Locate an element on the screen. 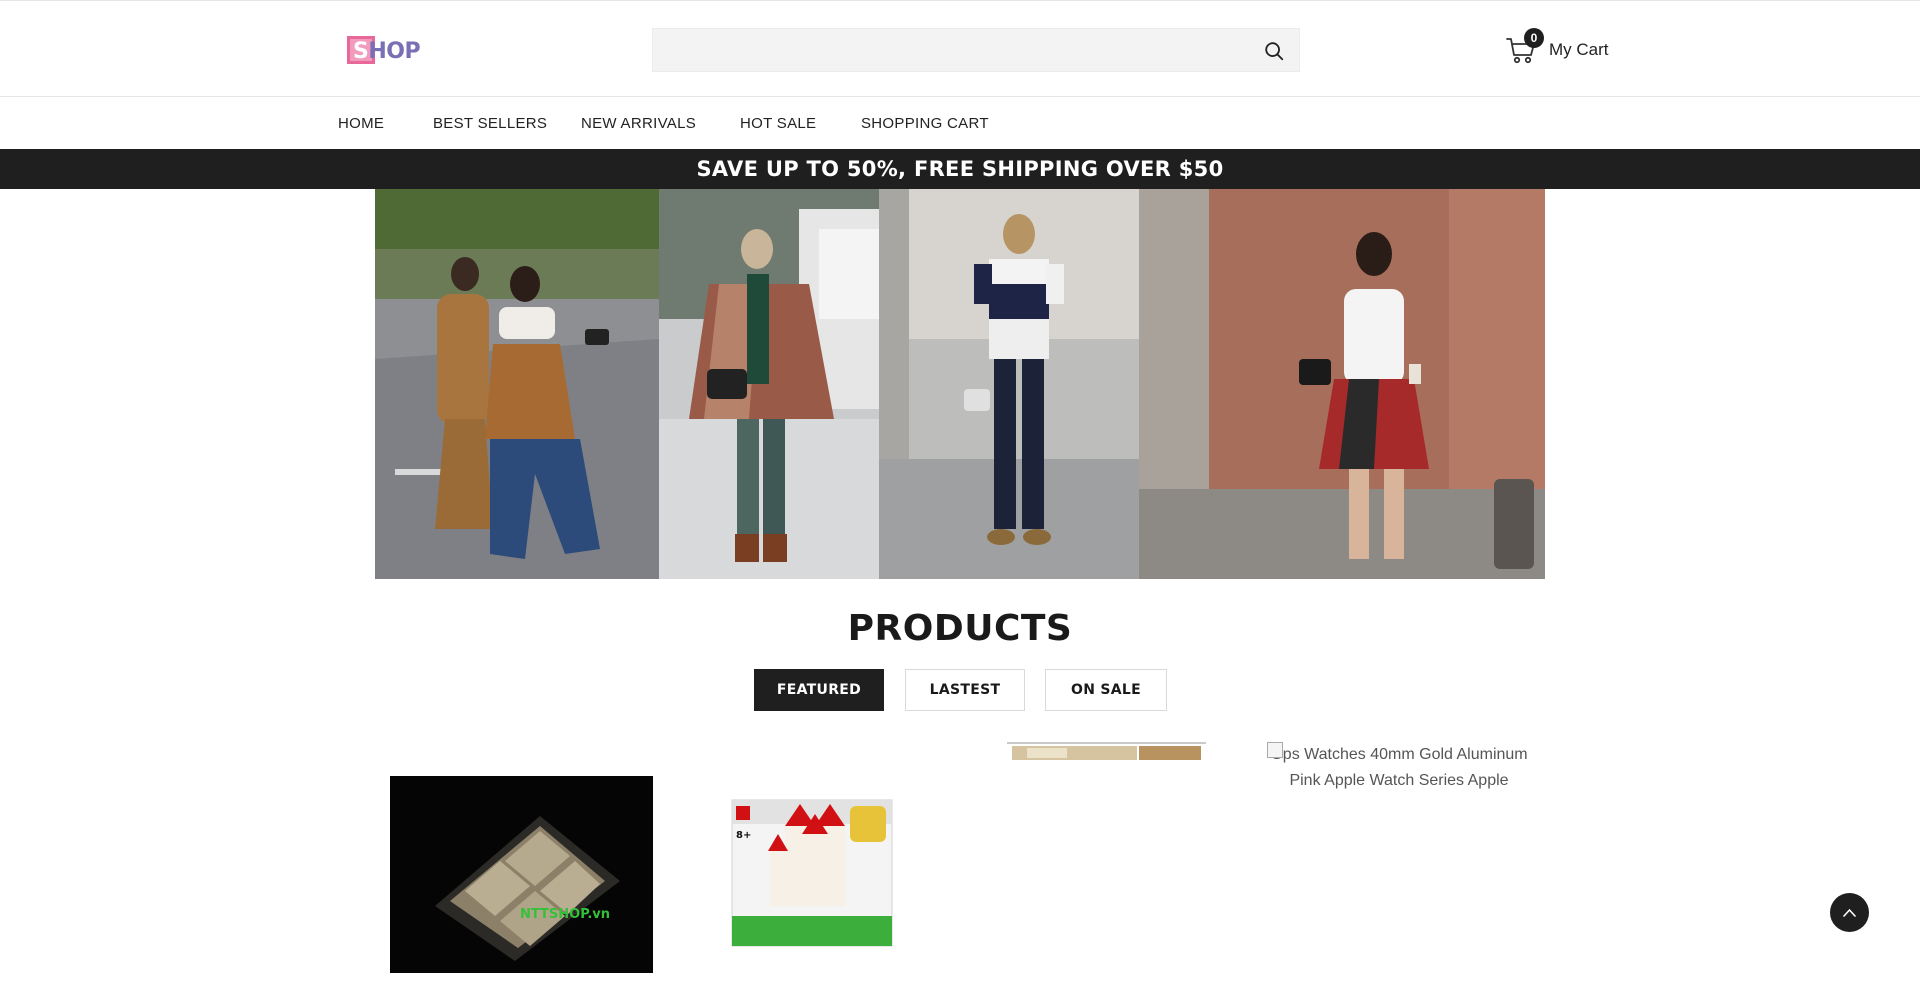 This screenshot has width=1920, height=993. cart-count-badge: 0 is located at coordinates (1534, 38).